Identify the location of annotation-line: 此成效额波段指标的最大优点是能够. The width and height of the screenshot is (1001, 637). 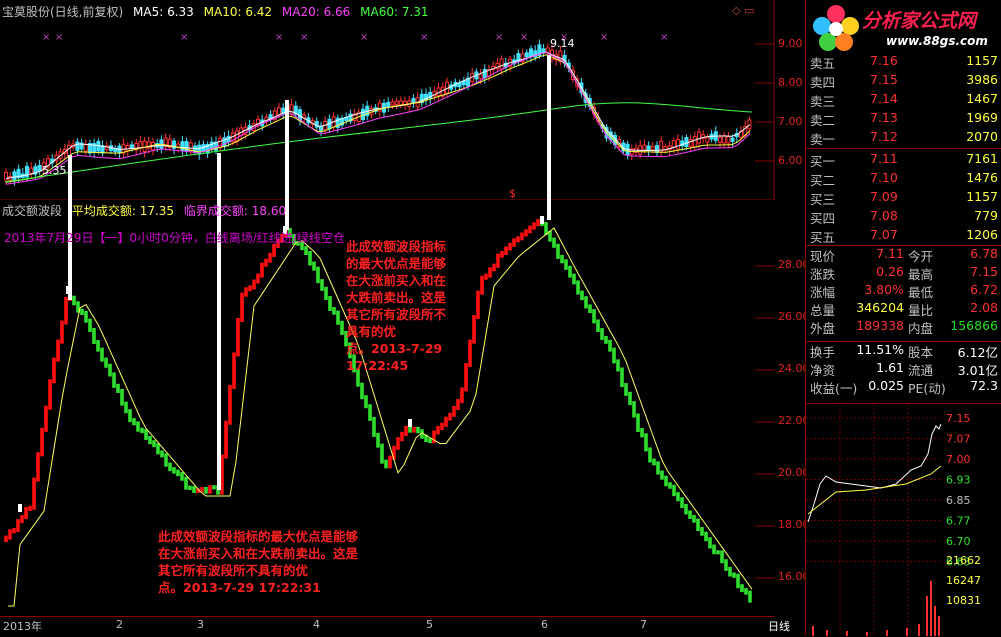
(258, 536).